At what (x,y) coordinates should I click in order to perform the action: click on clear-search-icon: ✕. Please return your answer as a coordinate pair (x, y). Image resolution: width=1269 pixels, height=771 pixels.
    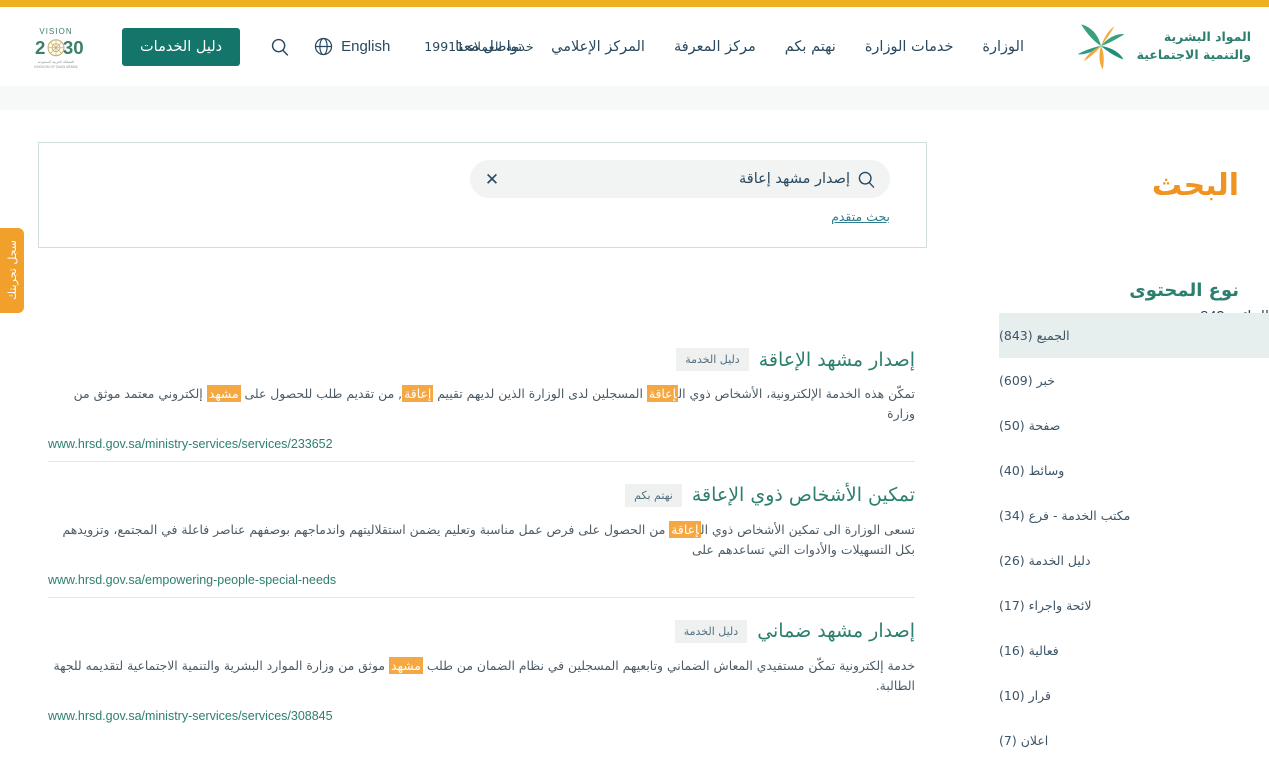
    Looking at the image, I should click on (492, 179).